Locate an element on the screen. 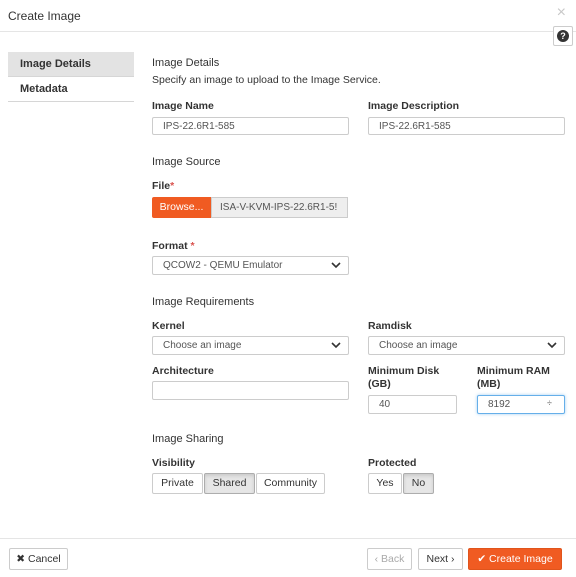  image-name-input: IPS-22.6R1-585 is located at coordinates (250, 126).